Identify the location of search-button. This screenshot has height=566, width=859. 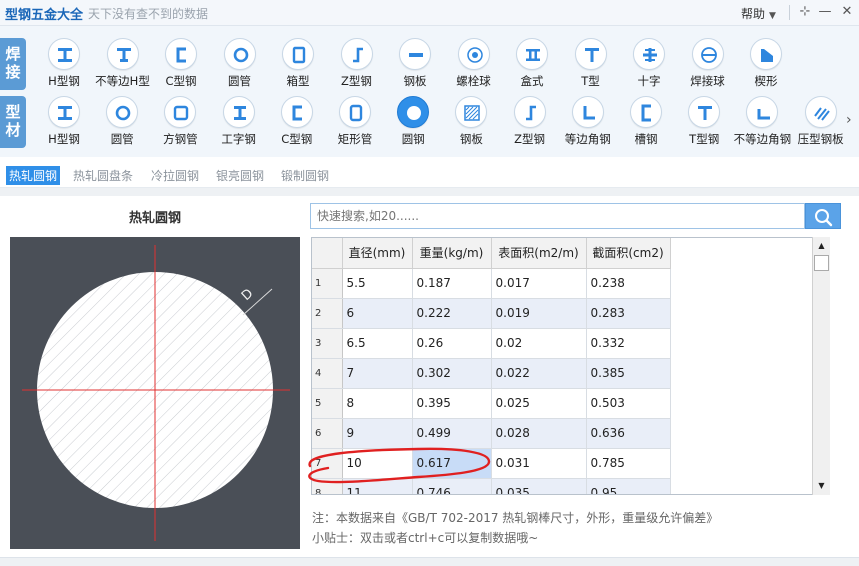
(823, 216).